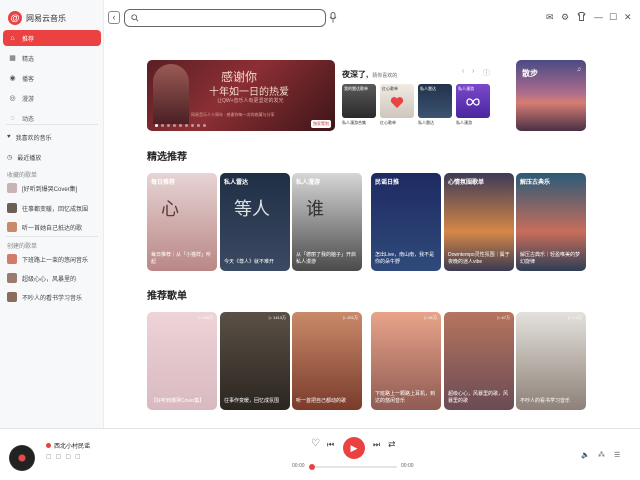 The width and height of the screenshot is (640, 480). Describe the element at coordinates (392, 444) in the screenshot. I see `shuffle-icon: ⇄` at that location.